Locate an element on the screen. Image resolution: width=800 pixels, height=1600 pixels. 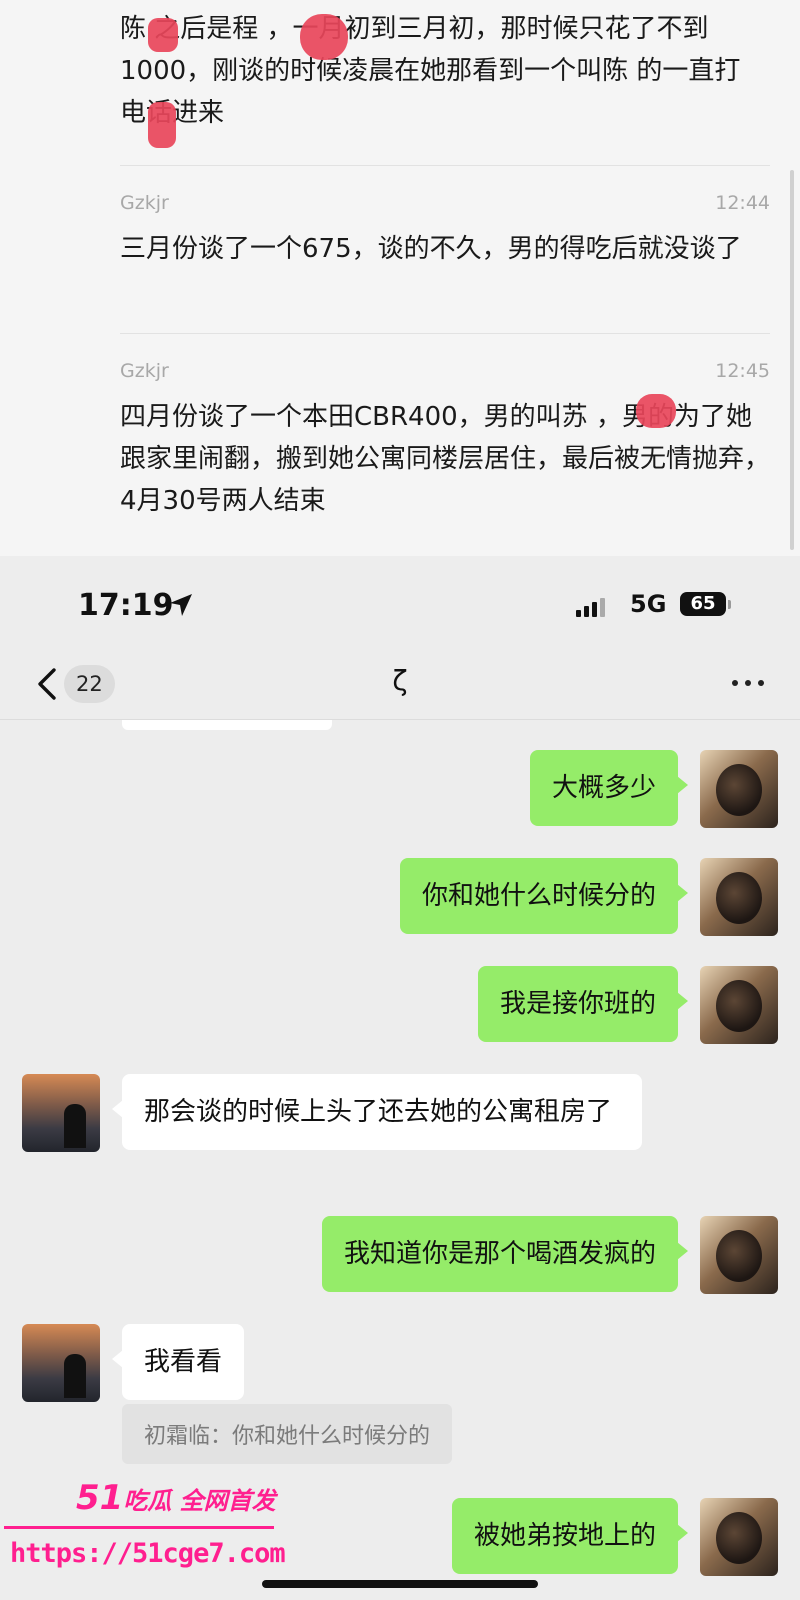
battery-tip is located at coordinates (729, 604).